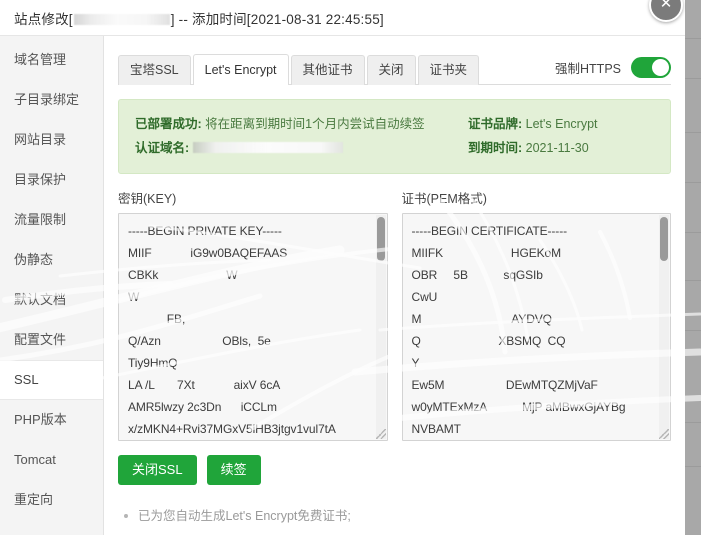 This screenshot has width=701, height=535. What do you see at coordinates (126, 515) in the screenshot?
I see `bullet-icon` at bounding box center [126, 515].